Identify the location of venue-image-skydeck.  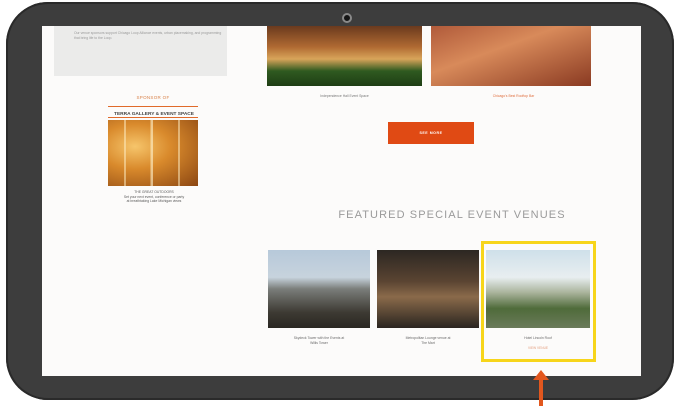
(319, 289).